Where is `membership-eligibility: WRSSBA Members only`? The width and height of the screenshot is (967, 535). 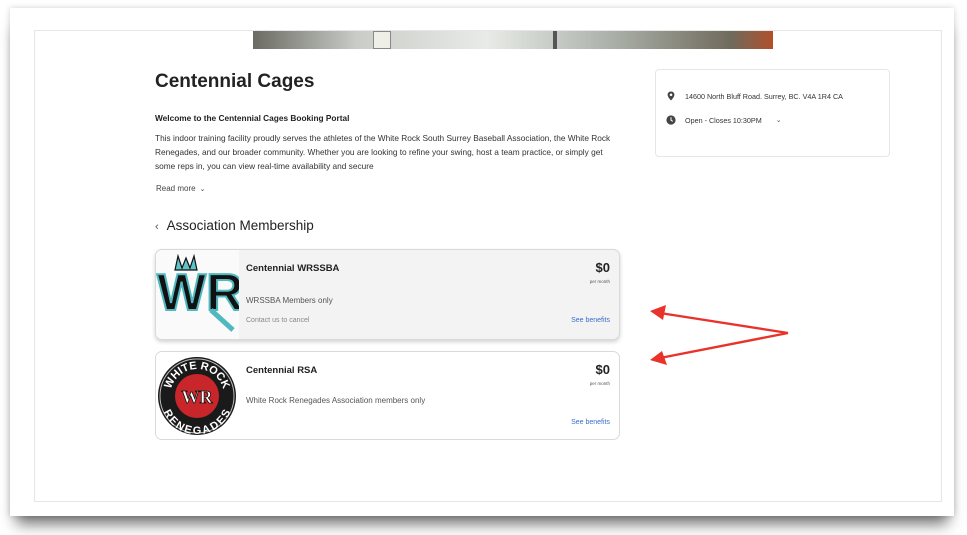
membership-eligibility: WRSSBA Members only is located at coordinates (289, 300).